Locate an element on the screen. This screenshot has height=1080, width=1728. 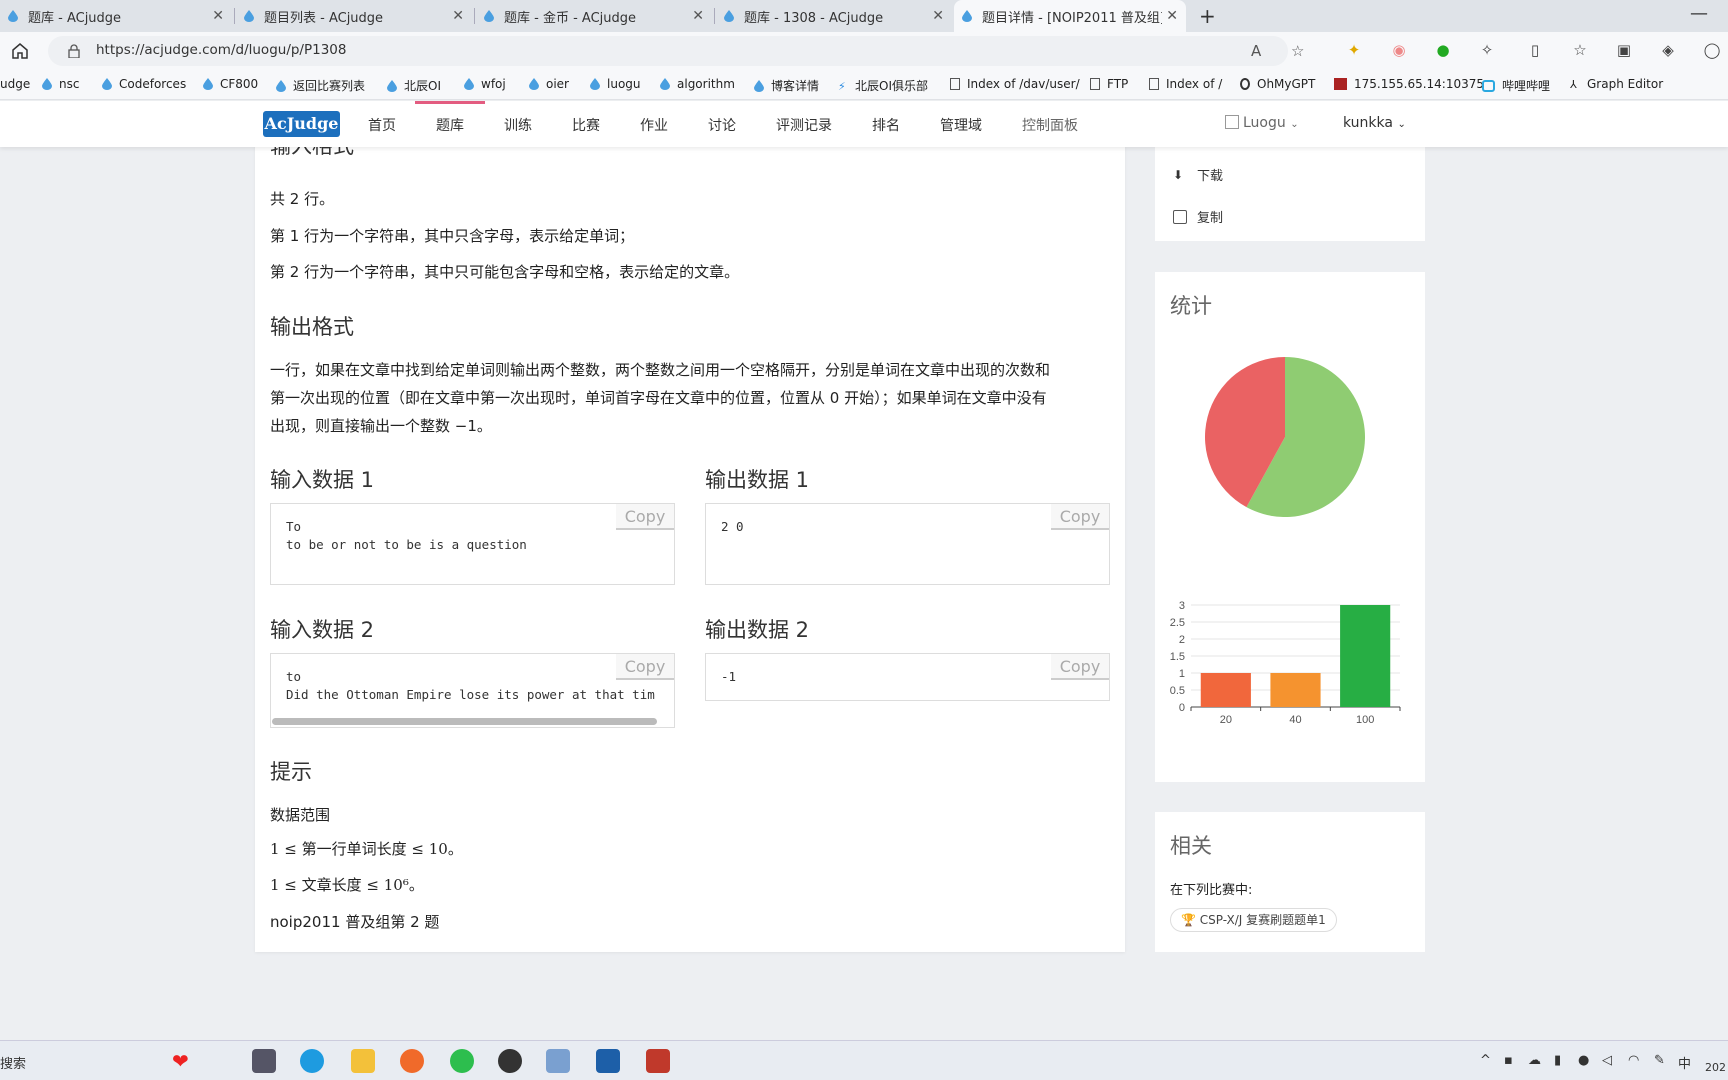
download-link: ⬇ 下载 is located at coordinates (1198, 175).